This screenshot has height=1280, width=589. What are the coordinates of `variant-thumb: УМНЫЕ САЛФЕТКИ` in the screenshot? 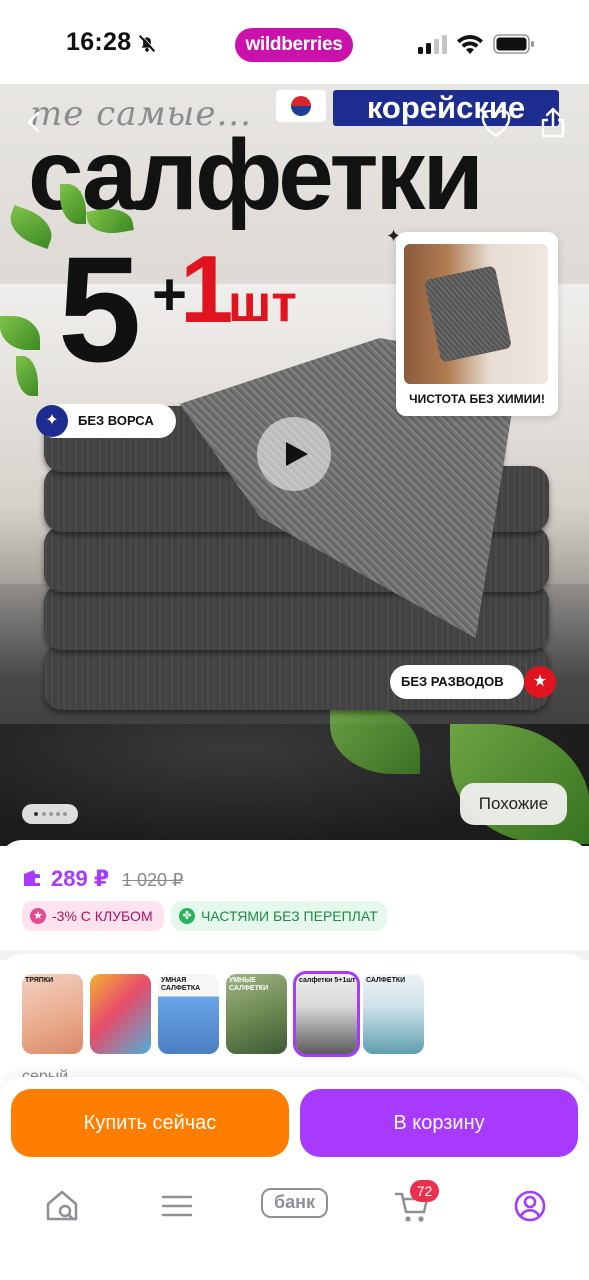 It's located at (256, 1014).